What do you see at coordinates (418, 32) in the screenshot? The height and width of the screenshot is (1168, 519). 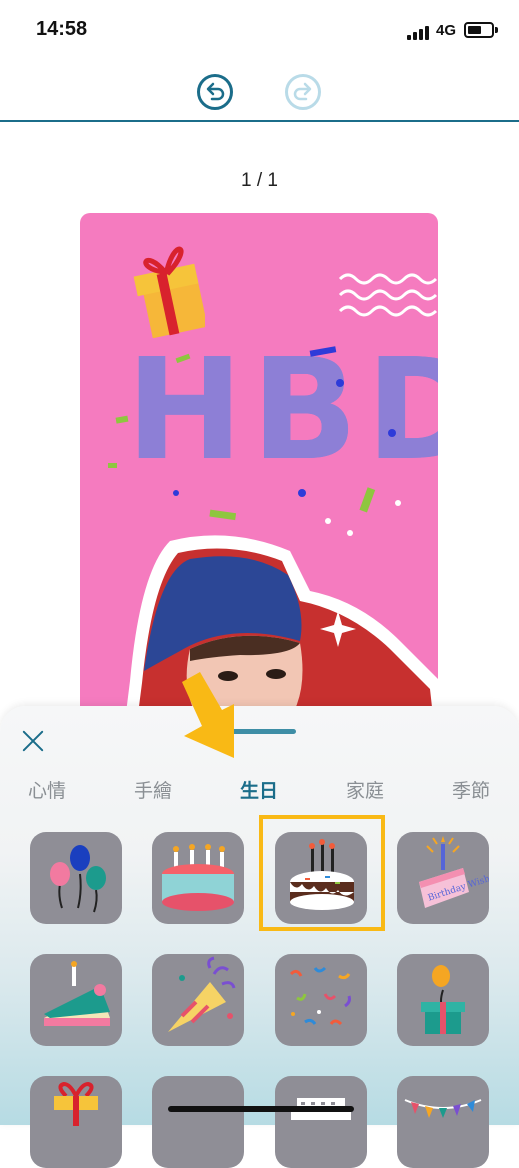 I see `signal-icon` at bounding box center [418, 32].